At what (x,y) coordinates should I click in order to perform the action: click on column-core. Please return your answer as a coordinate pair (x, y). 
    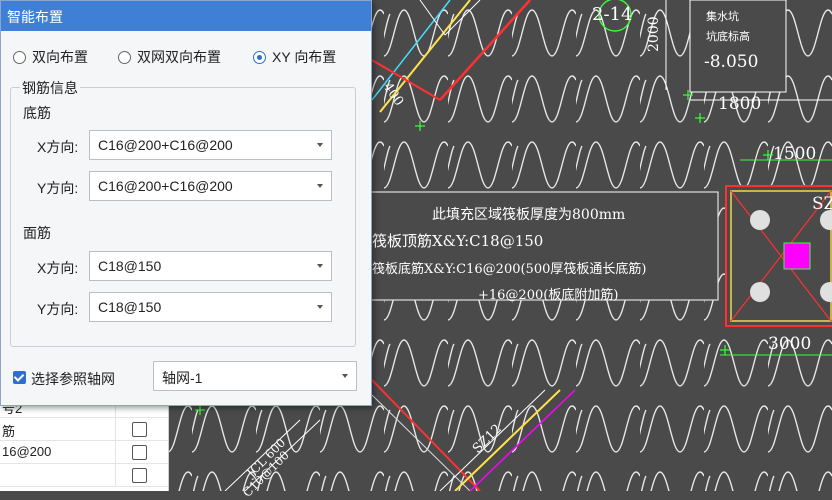
    Looking at the image, I should click on (797, 256).